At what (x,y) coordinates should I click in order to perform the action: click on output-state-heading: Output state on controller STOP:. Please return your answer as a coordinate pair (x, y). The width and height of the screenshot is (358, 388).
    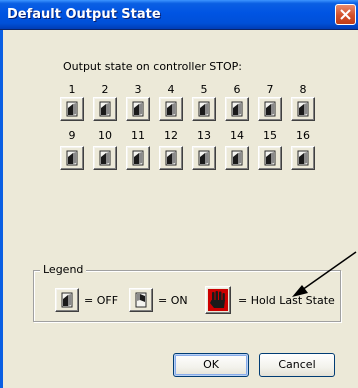
    Looking at the image, I should click on (152, 66).